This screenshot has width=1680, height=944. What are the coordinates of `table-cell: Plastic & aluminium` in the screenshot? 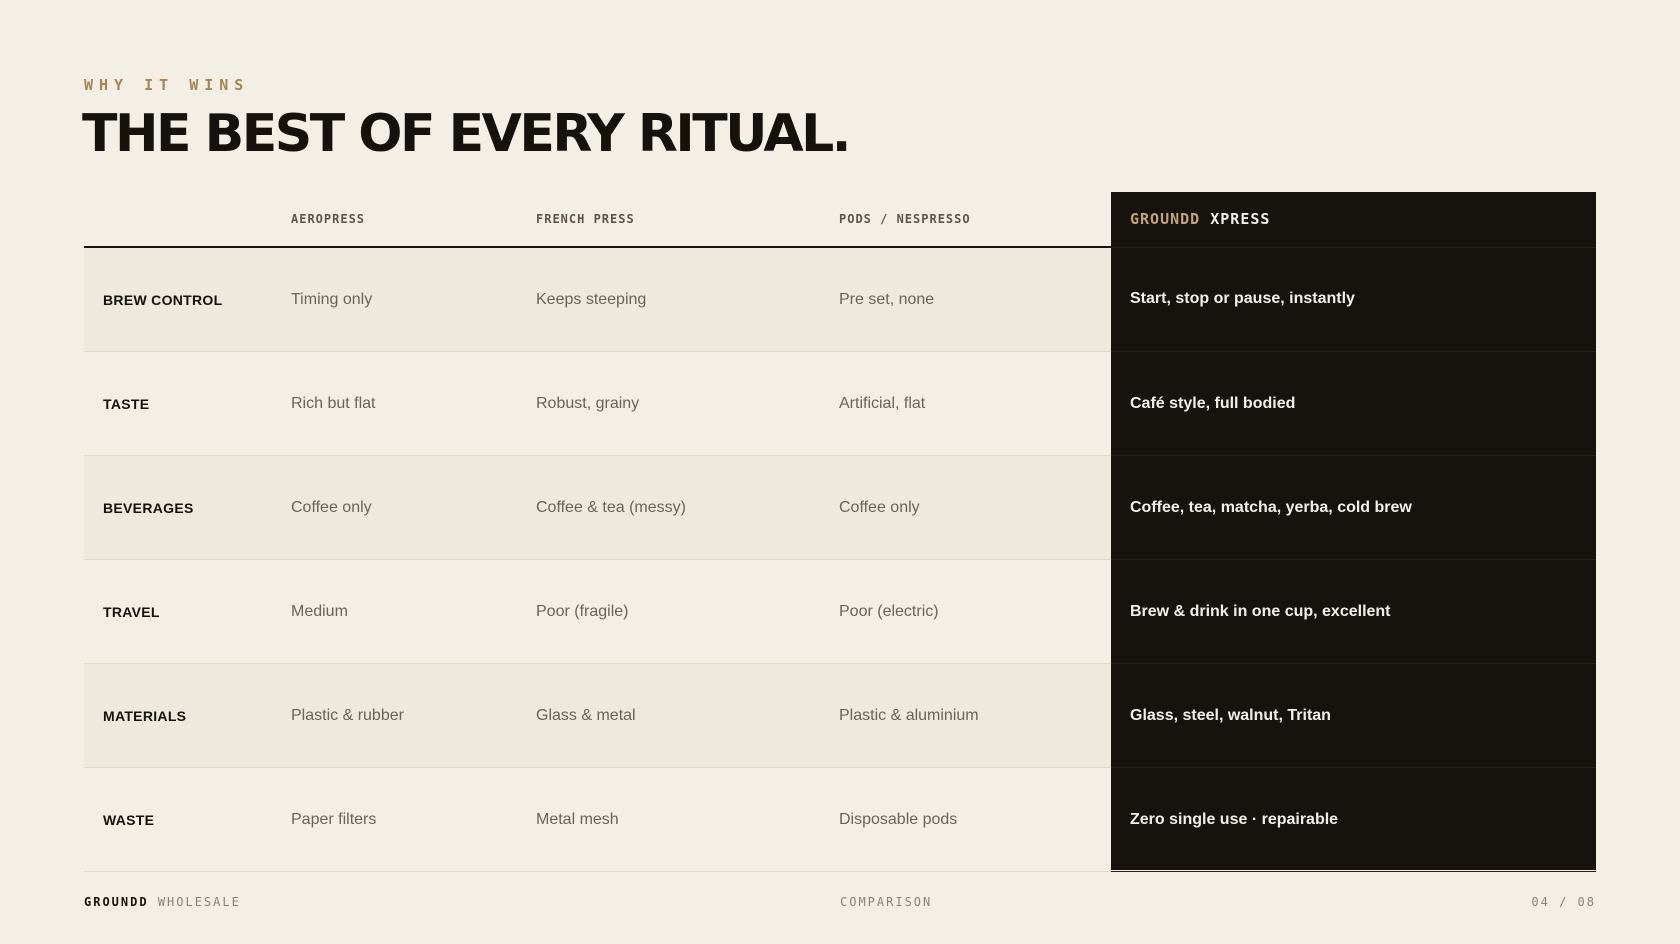 It's located at (975, 715).